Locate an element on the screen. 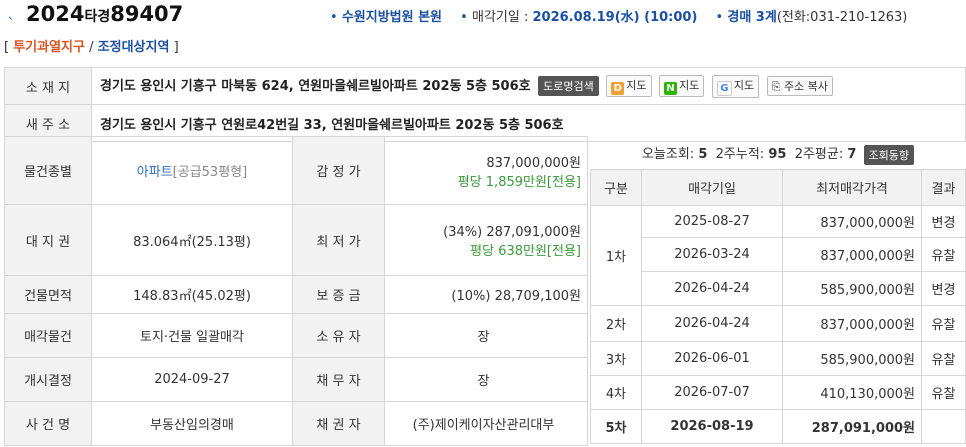  tag-adjustment: 조정대상지역 is located at coordinates (134, 47).